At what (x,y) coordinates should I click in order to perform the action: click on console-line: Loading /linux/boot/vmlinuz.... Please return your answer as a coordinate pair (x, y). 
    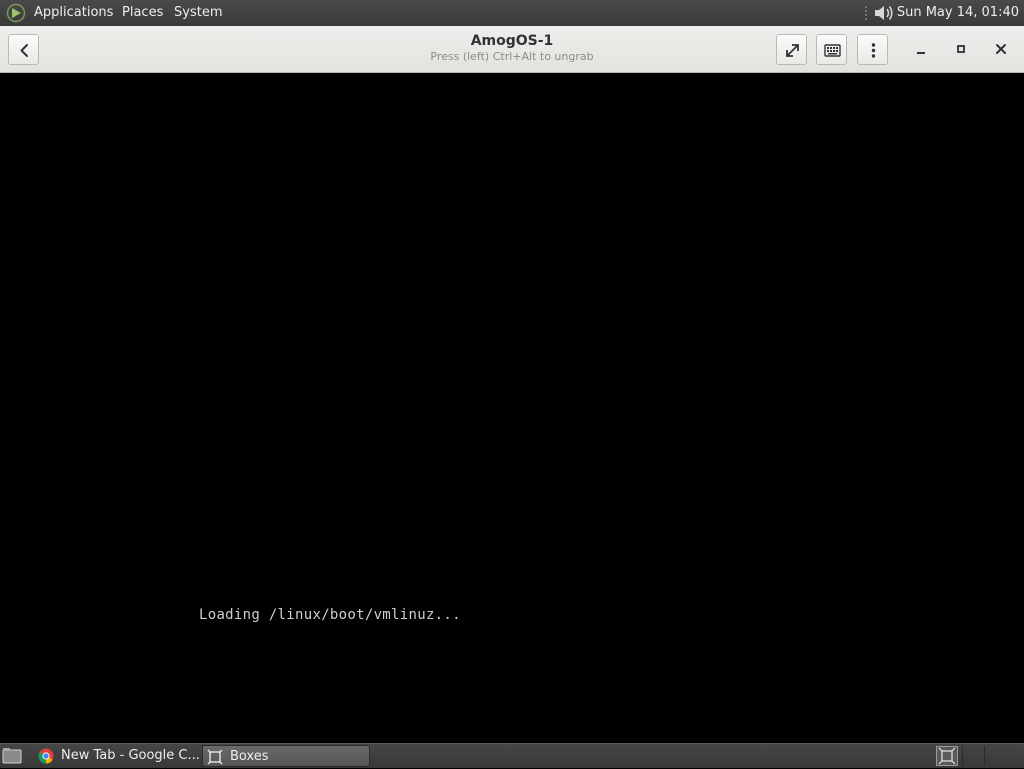
    Looking at the image, I should click on (330, 615).